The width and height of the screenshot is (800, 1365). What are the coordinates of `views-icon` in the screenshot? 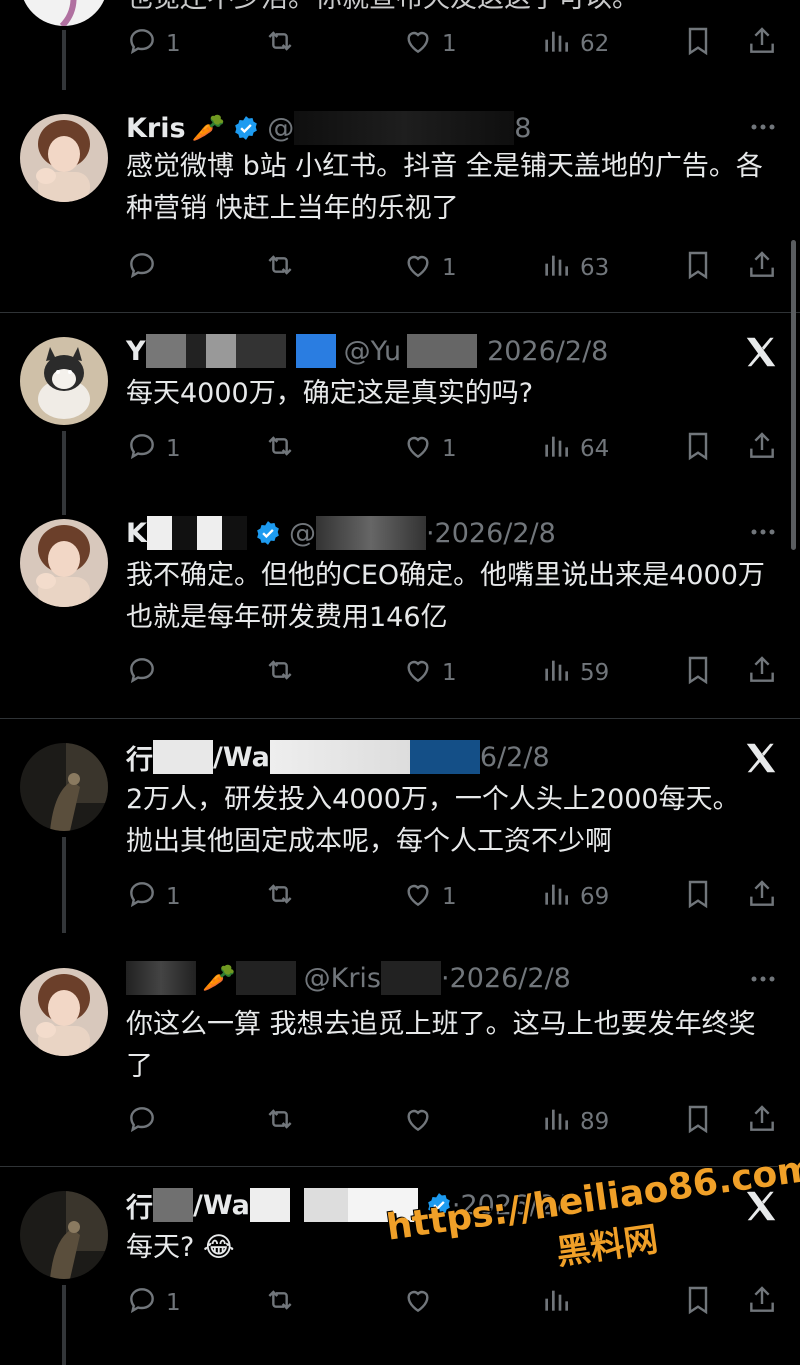 It's located at (556, 268).